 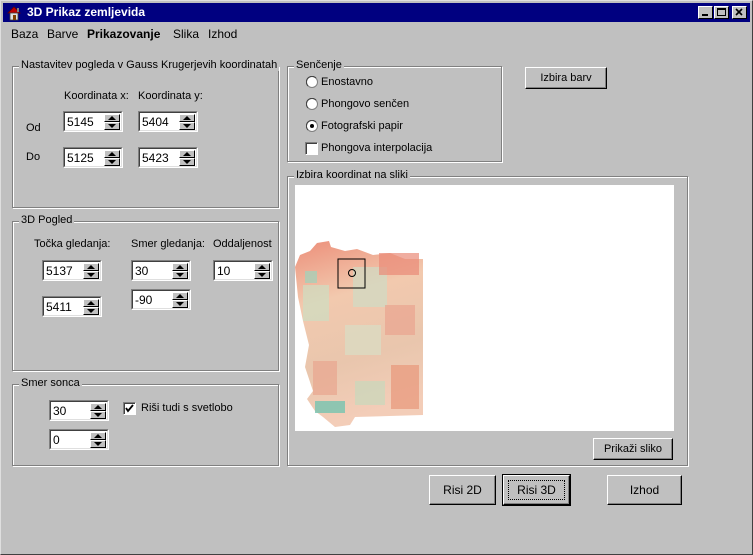 I want to click on draw-2d-button: Risi 2D, so click(x=462, y=490).